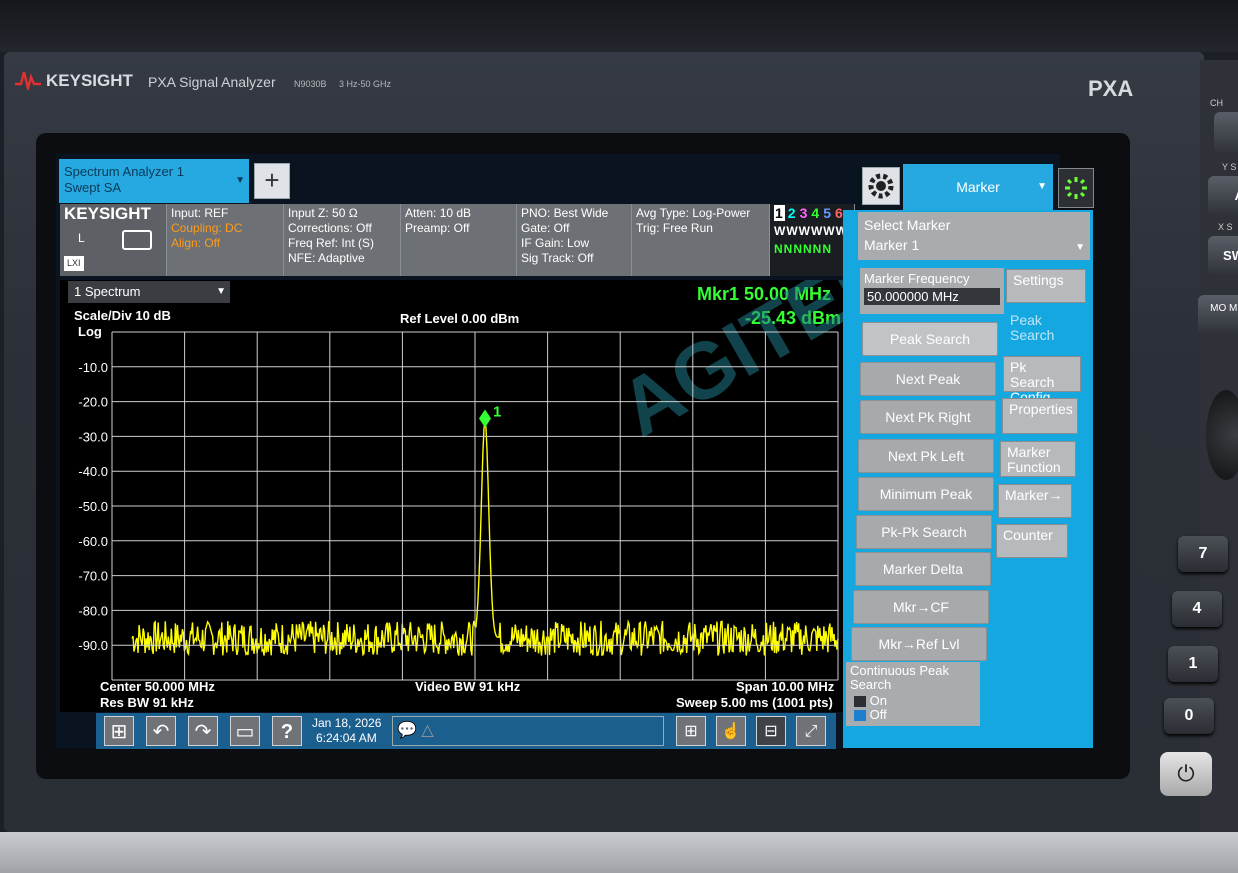  What do you see at coordinates (565, 213) in the screenshot?
I see `status-pno: PNO: Best Wide` at bounding box center [565, 213].